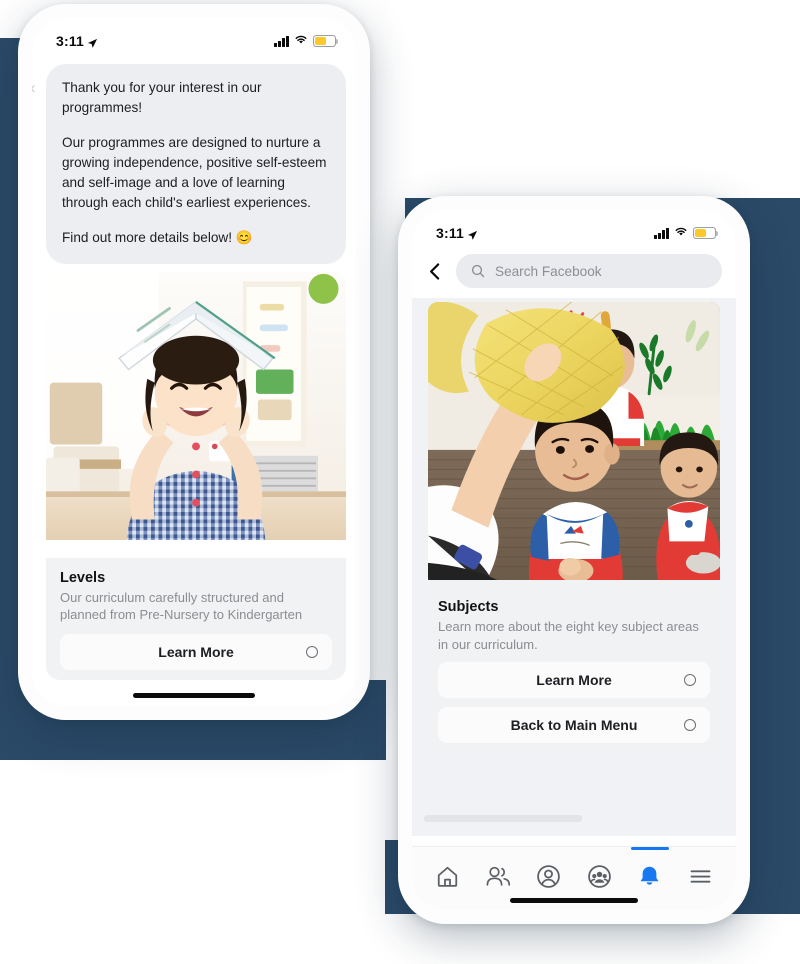  I want to click on nav-item-friends, so click(498, 876).